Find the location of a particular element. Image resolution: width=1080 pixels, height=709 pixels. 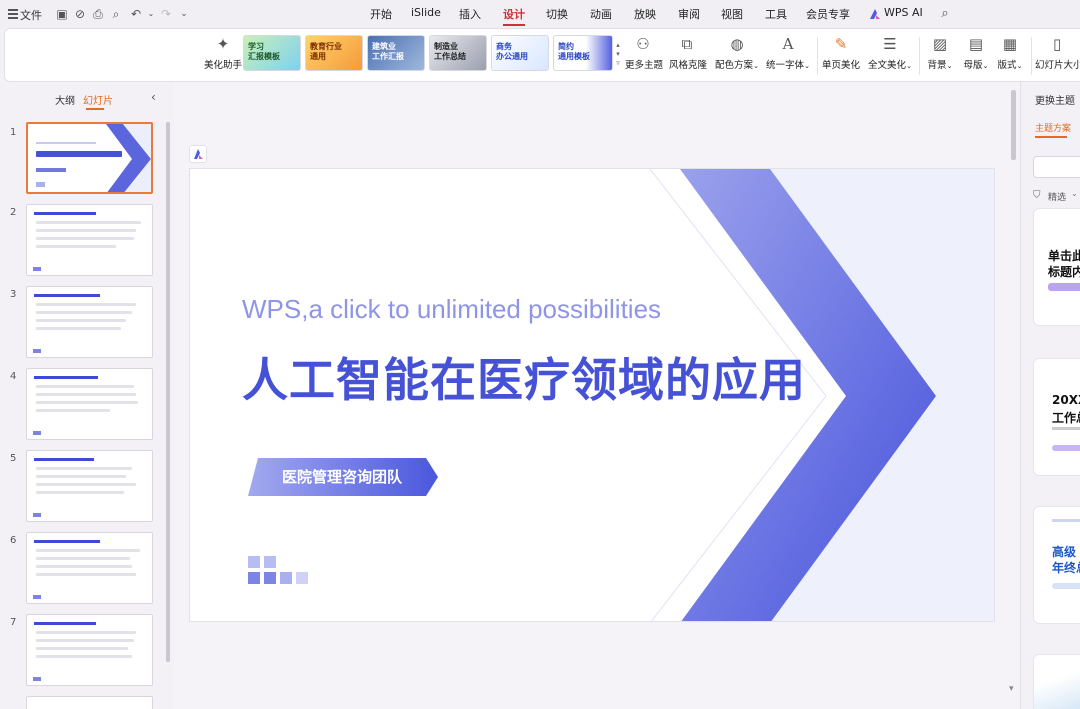

more-themes-button: ⚇ 更多主题 is located at coordinates (644, 55).